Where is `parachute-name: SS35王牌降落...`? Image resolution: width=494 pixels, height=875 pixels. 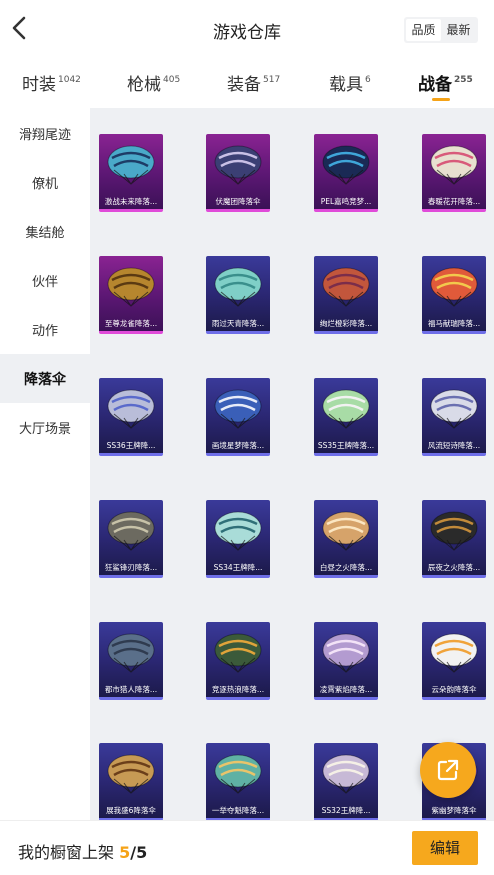 parachute-name: SS35王牌降落... is located at coordinates (346, 445).